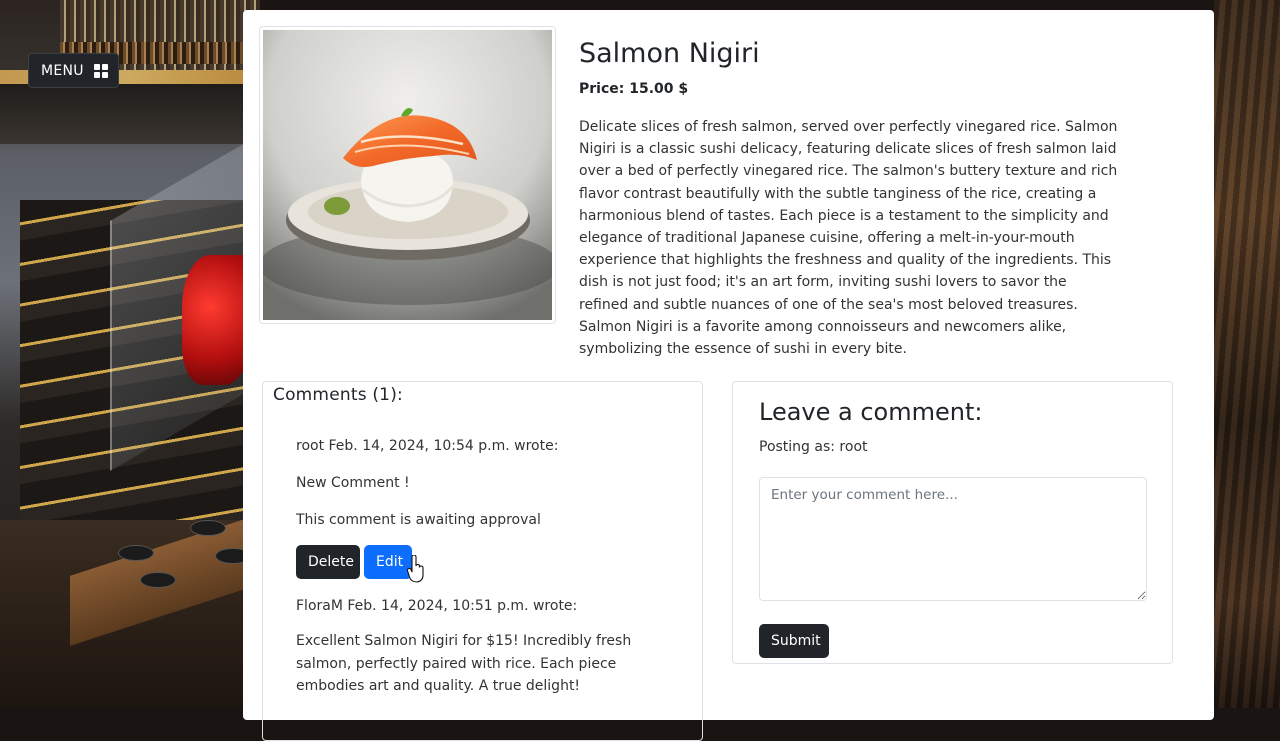 The width and height of the screenshot is (1280, 741). Describe the element at coordinates (794, 641) in the screenshot. I see `submit-button: Submit` at that location.